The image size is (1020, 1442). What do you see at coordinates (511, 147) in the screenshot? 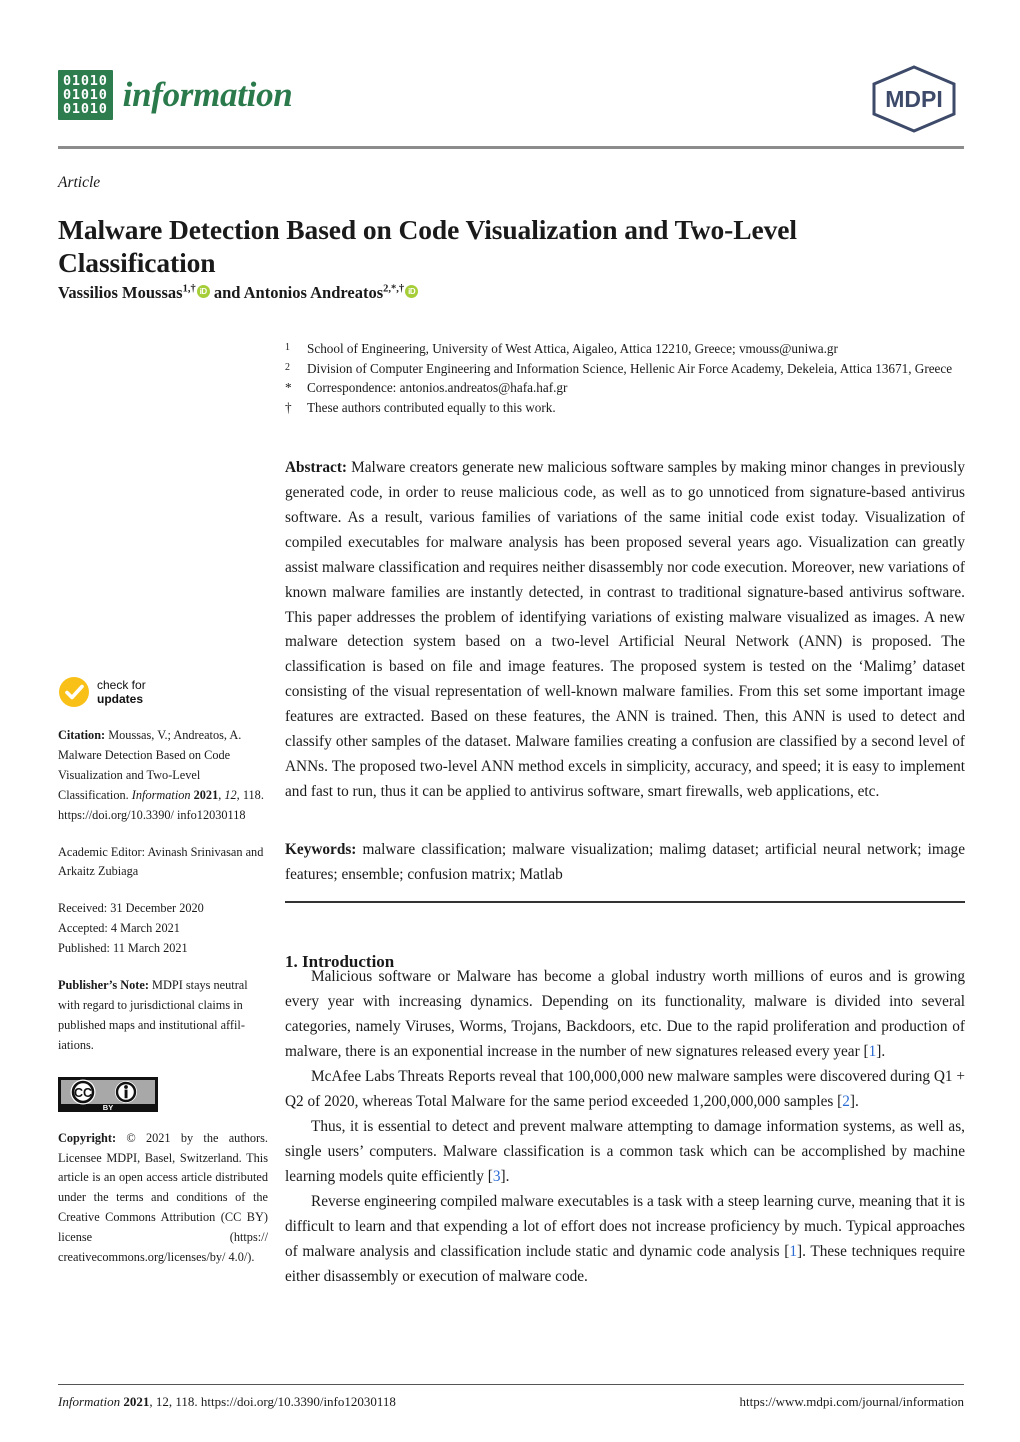
I see `header-divider` at bounding box center [511, 147].